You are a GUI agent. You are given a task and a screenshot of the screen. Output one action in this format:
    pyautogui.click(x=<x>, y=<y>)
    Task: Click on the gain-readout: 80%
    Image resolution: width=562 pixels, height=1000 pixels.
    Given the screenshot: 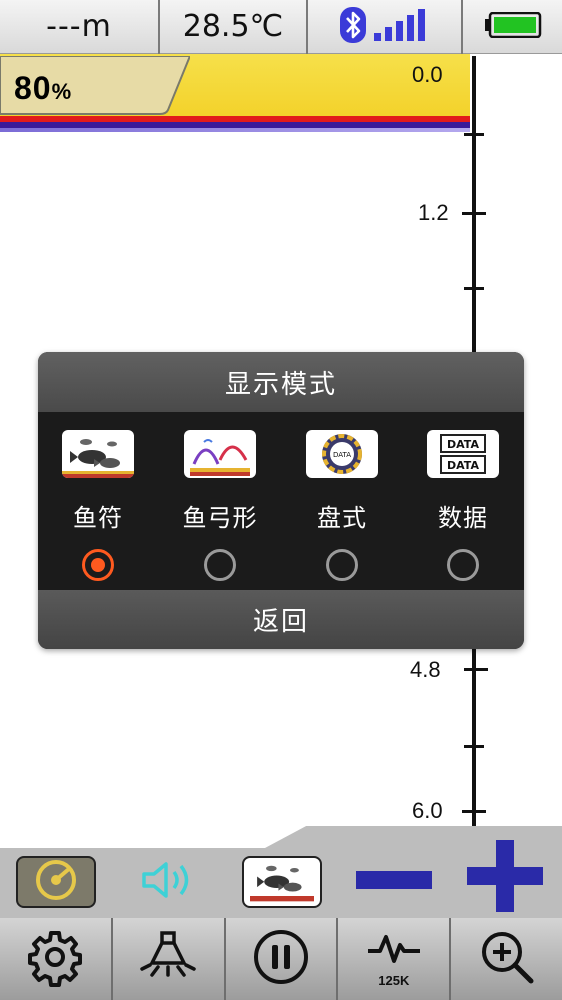 What is the action you would take?
    pyautogui.click(x=43, y=88)
    